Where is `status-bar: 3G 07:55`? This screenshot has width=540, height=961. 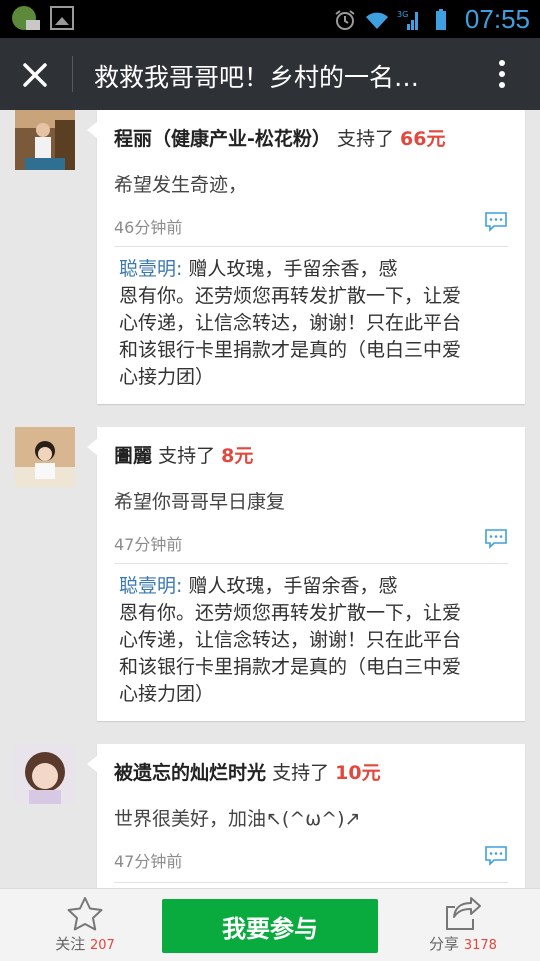 status-bar: 3G 07:55 is located at coordinates (270, 19).